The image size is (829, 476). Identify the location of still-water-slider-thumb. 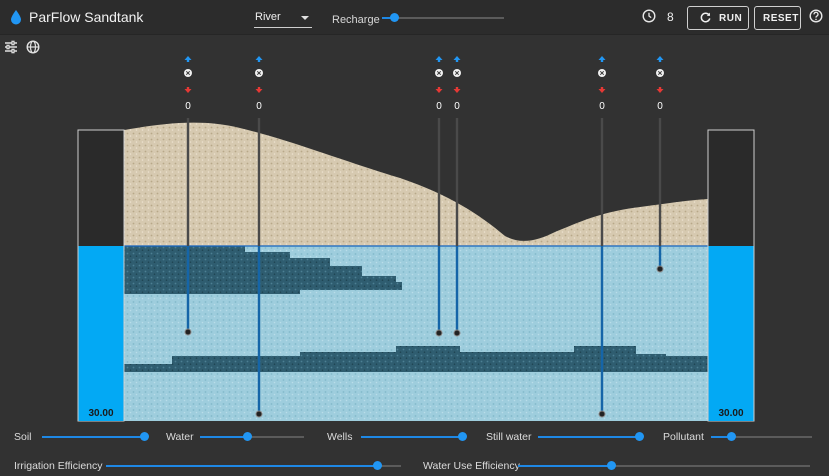
(639, 436).